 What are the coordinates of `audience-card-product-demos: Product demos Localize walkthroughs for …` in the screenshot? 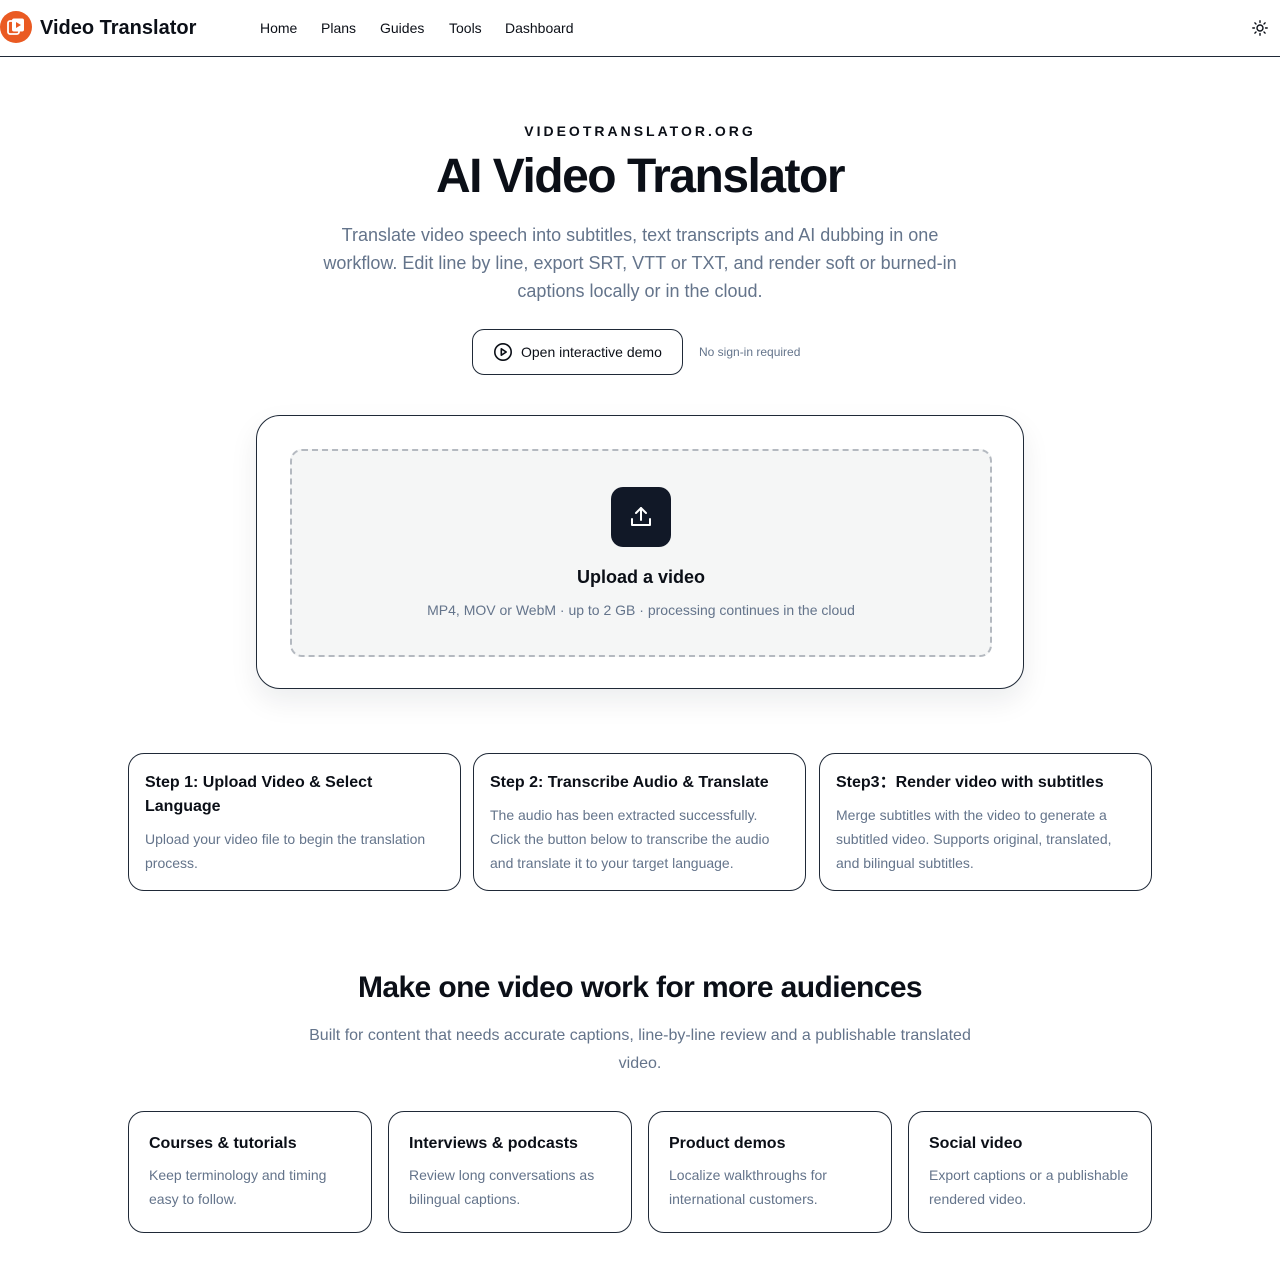 It's located at (770, 1172).